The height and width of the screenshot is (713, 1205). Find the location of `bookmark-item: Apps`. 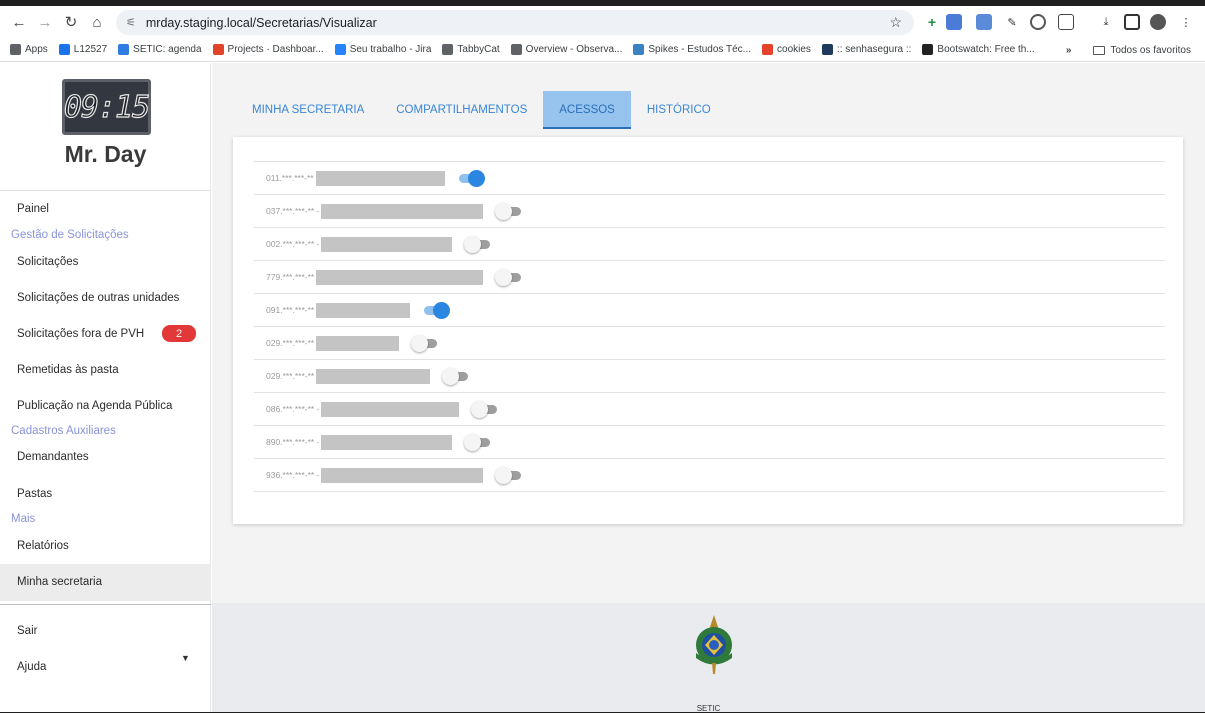

bookmark-item: Apps is located at coordinates (29, 49).